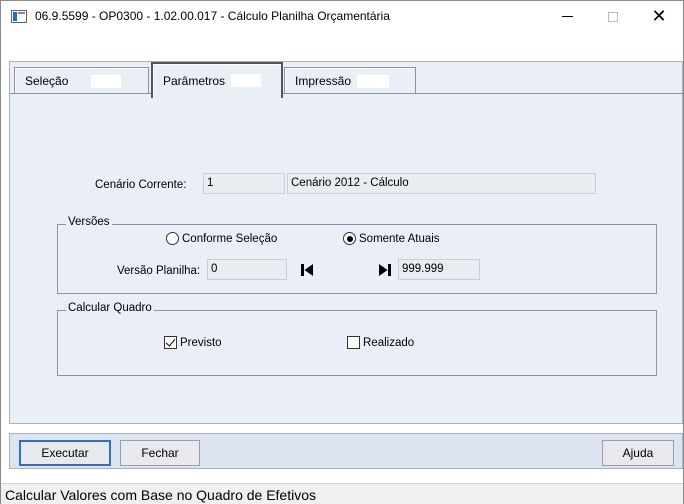 Image resolution: width=684 pixels, height=504 pixels. What do you see at coordinates (373, 81) in the screenshot?
I see `tab-impressao-swatch` at bounding box center [373, 81].